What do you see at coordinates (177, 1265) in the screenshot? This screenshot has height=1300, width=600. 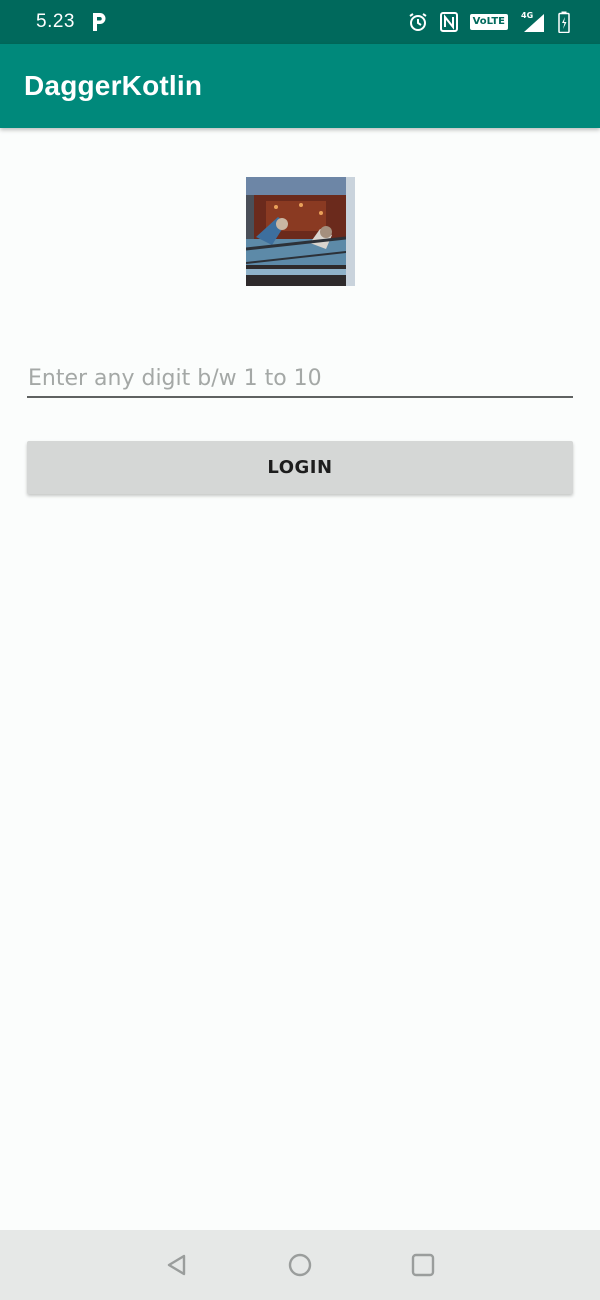 I see `back-icon` at bounding box center [177, 1265].